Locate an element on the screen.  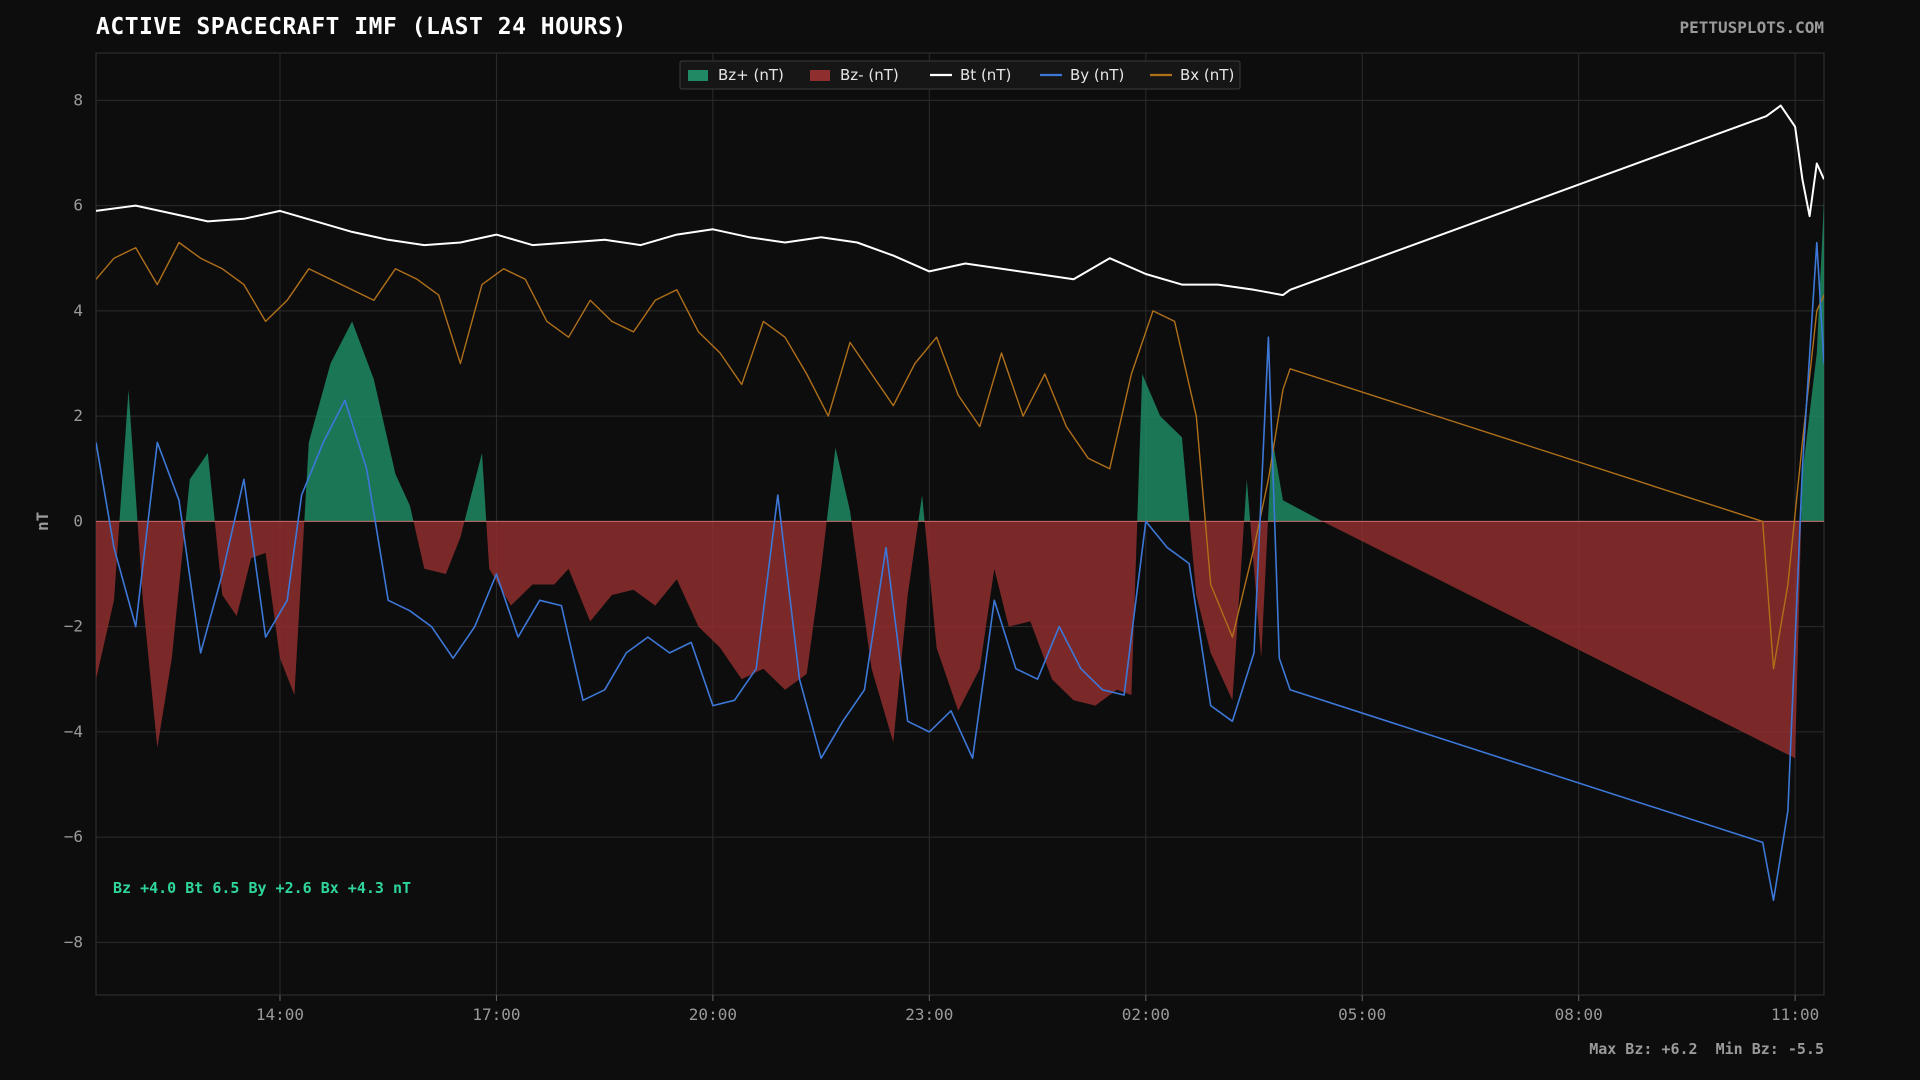
legend-label: By (nT) is located at coordinates (1097, 75).